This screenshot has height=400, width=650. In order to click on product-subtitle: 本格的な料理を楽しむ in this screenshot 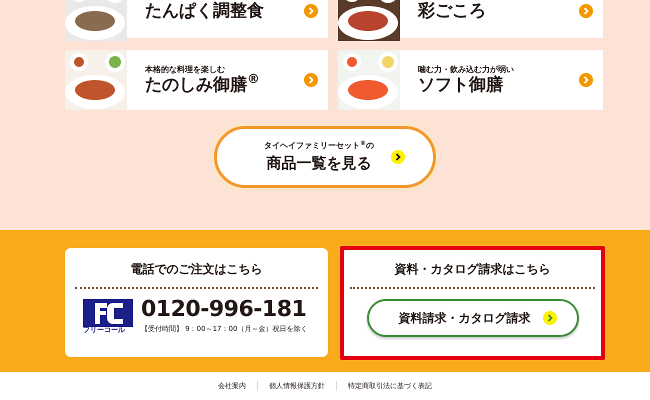, I will do `click(185, 70)`.